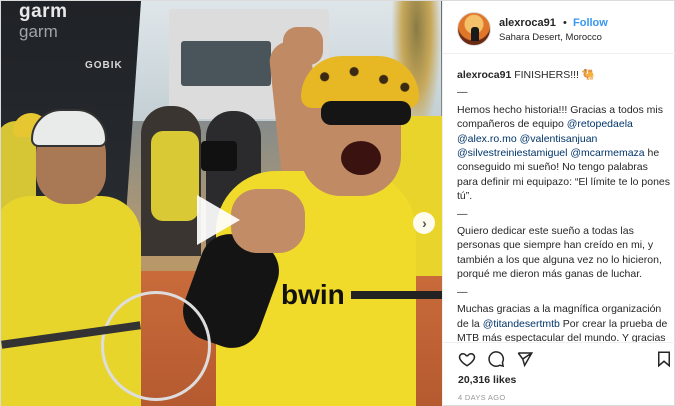 The height and width of the screenshot is (406, 675). Describe the element at coordinates (226, 63) in the screenshot. I see `truck-window` at that location.